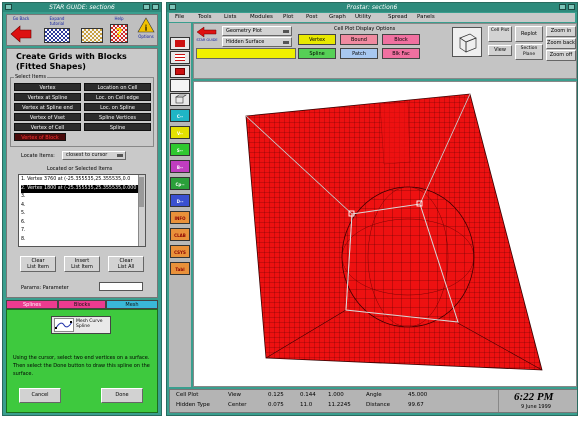 The height and width of the screenshot is (424, 580). Describe the element at coordinates (288, 17) in the screenshot. I see `menu-item-plot: Plot` at that location.